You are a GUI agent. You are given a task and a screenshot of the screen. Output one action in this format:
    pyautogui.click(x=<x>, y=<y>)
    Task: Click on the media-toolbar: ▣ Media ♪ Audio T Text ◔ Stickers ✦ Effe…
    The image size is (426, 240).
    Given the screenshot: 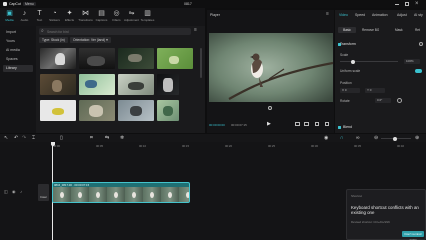 What is the action you would take?
    pyautogui.click(x=102, y=17)
    